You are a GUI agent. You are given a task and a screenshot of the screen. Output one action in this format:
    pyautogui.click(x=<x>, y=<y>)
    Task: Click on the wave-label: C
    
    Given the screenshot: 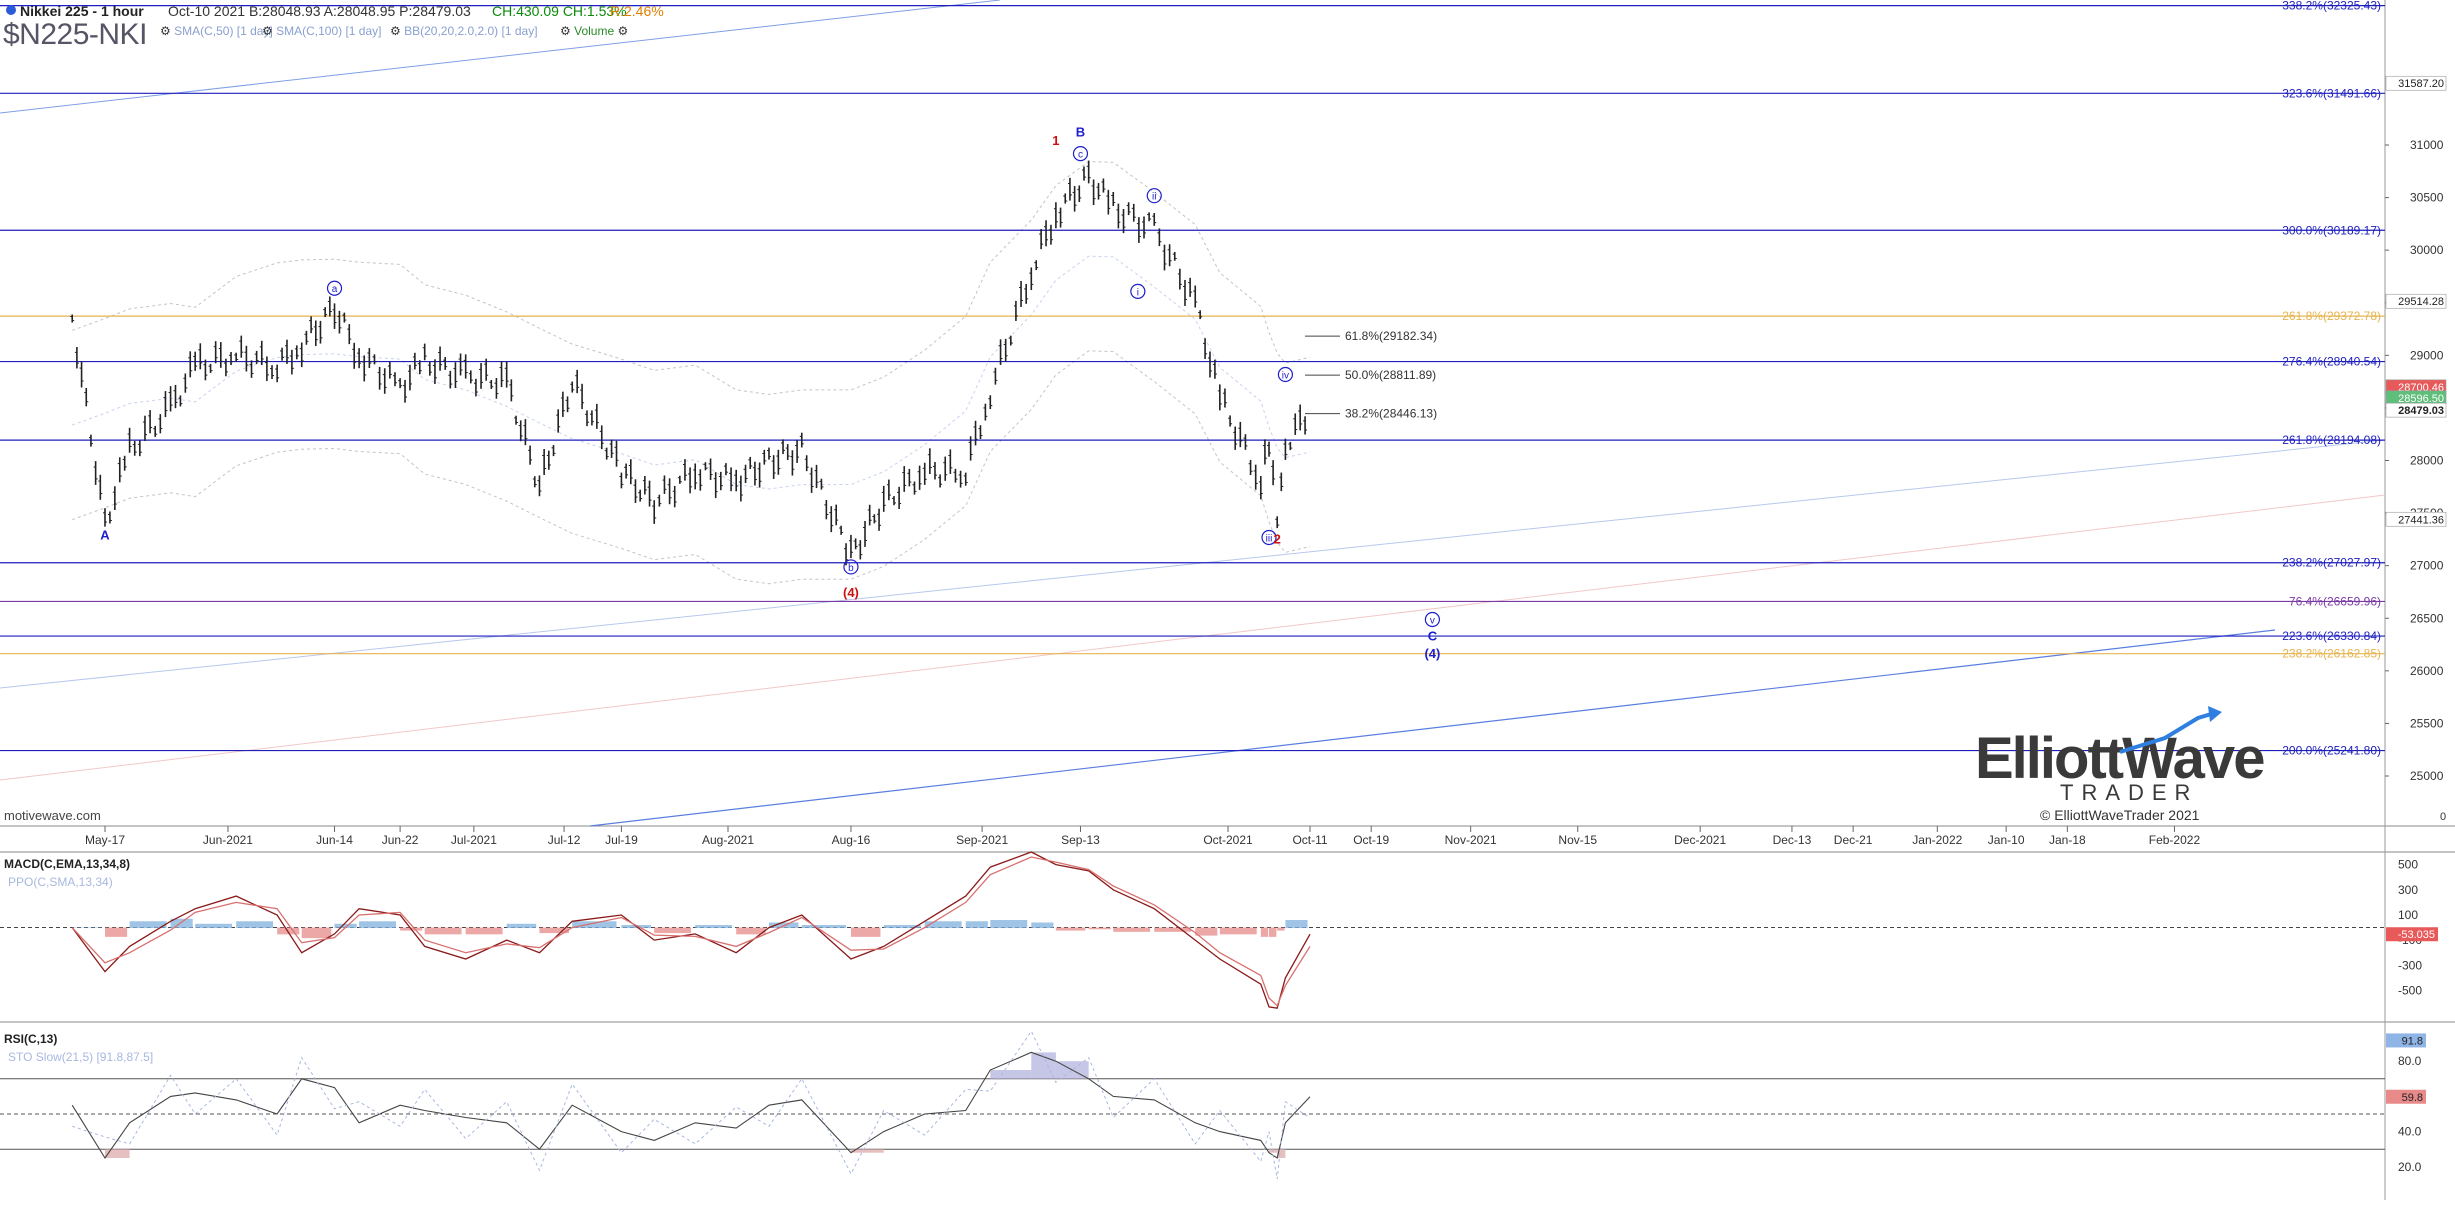 What is the action you would take?
    pyautogui.click(x=1433, y=635)
    